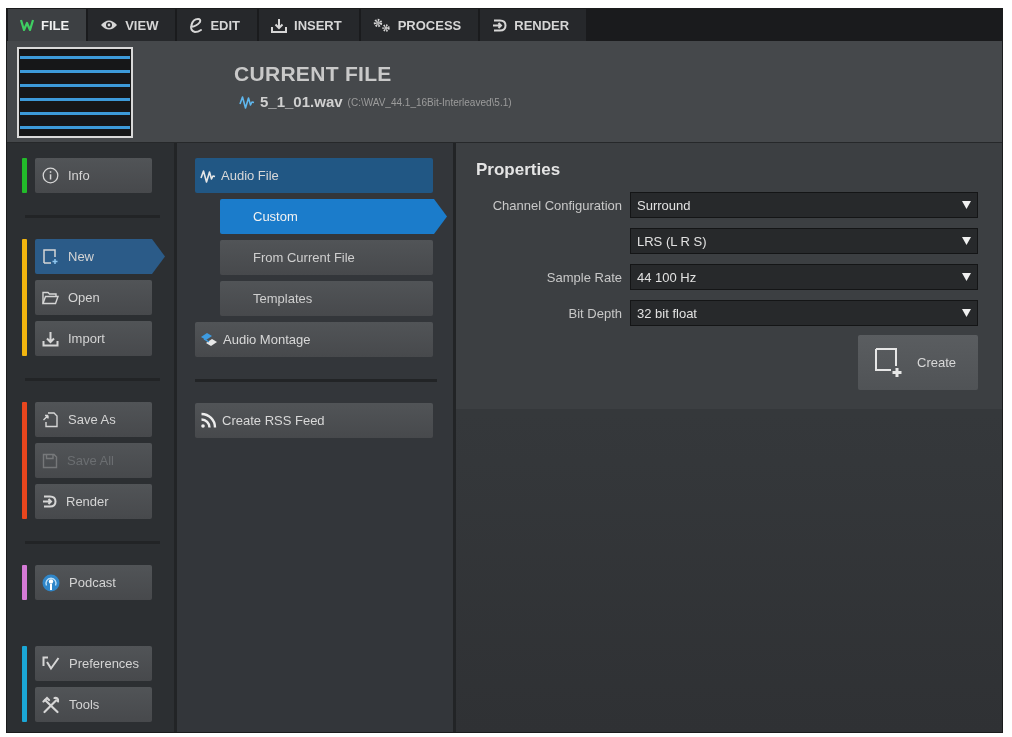  What do you see at coordinates (27, 25) in the screenshot?
I see `wave-logo-icon` at bounding box center [27, 25].